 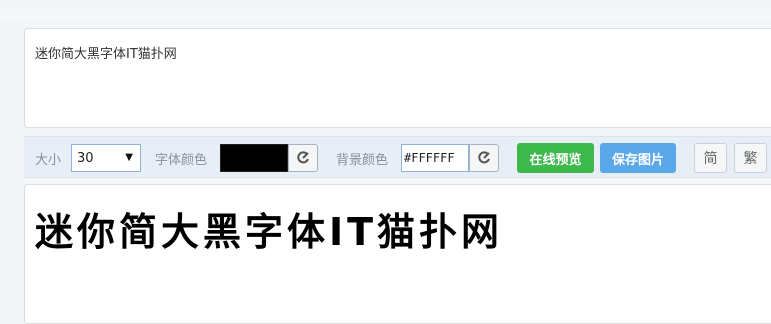 I want to click on bg-color-input: #FFFFFF, so click(x=435, y=158).